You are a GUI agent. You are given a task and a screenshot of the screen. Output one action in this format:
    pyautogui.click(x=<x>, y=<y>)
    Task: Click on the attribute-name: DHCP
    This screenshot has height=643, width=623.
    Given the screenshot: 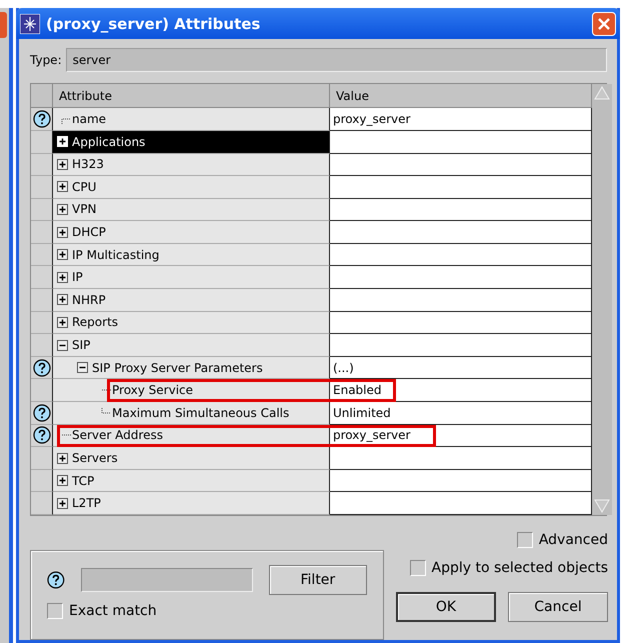 What is the action you would take?
    pyautogui.click(x=89, y=232)
    